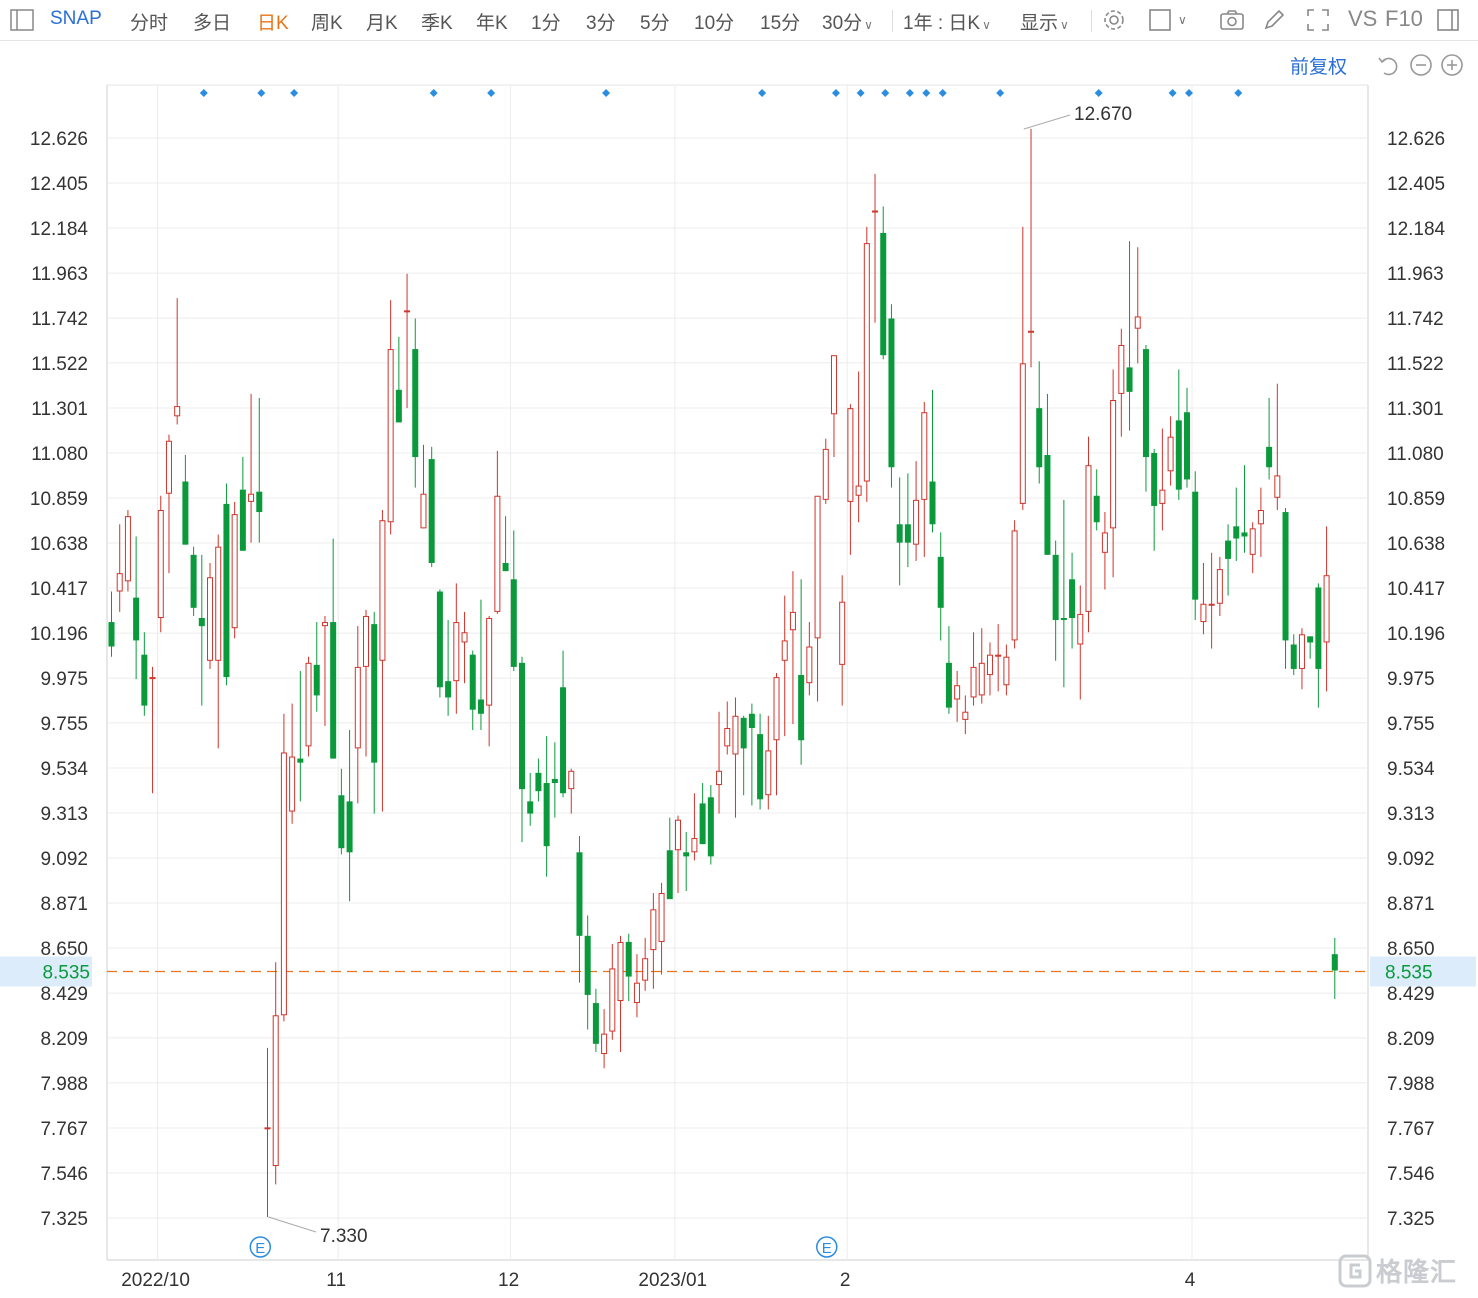 Image resolution: width=1478 pixels, height=1298 pixels. What do you see at coordinates (1190, 1280) in the screenshot?
I see `x-tick-label: 4` at bounding box center [1190, 1280].